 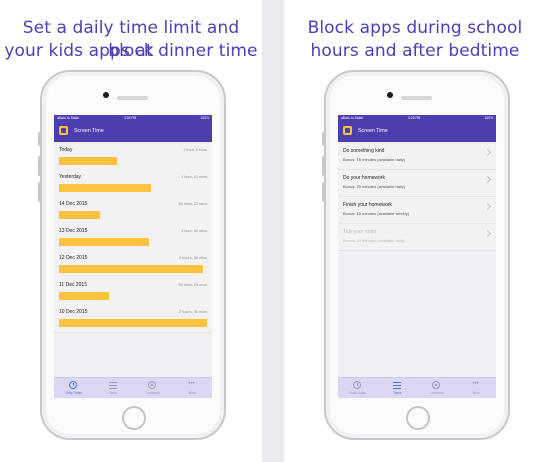 What do you see at coordinates (131, 51) in the screenshot?
I see `left-caption-line2: your kids apps at dinner time` at bounding box center [131, 51].